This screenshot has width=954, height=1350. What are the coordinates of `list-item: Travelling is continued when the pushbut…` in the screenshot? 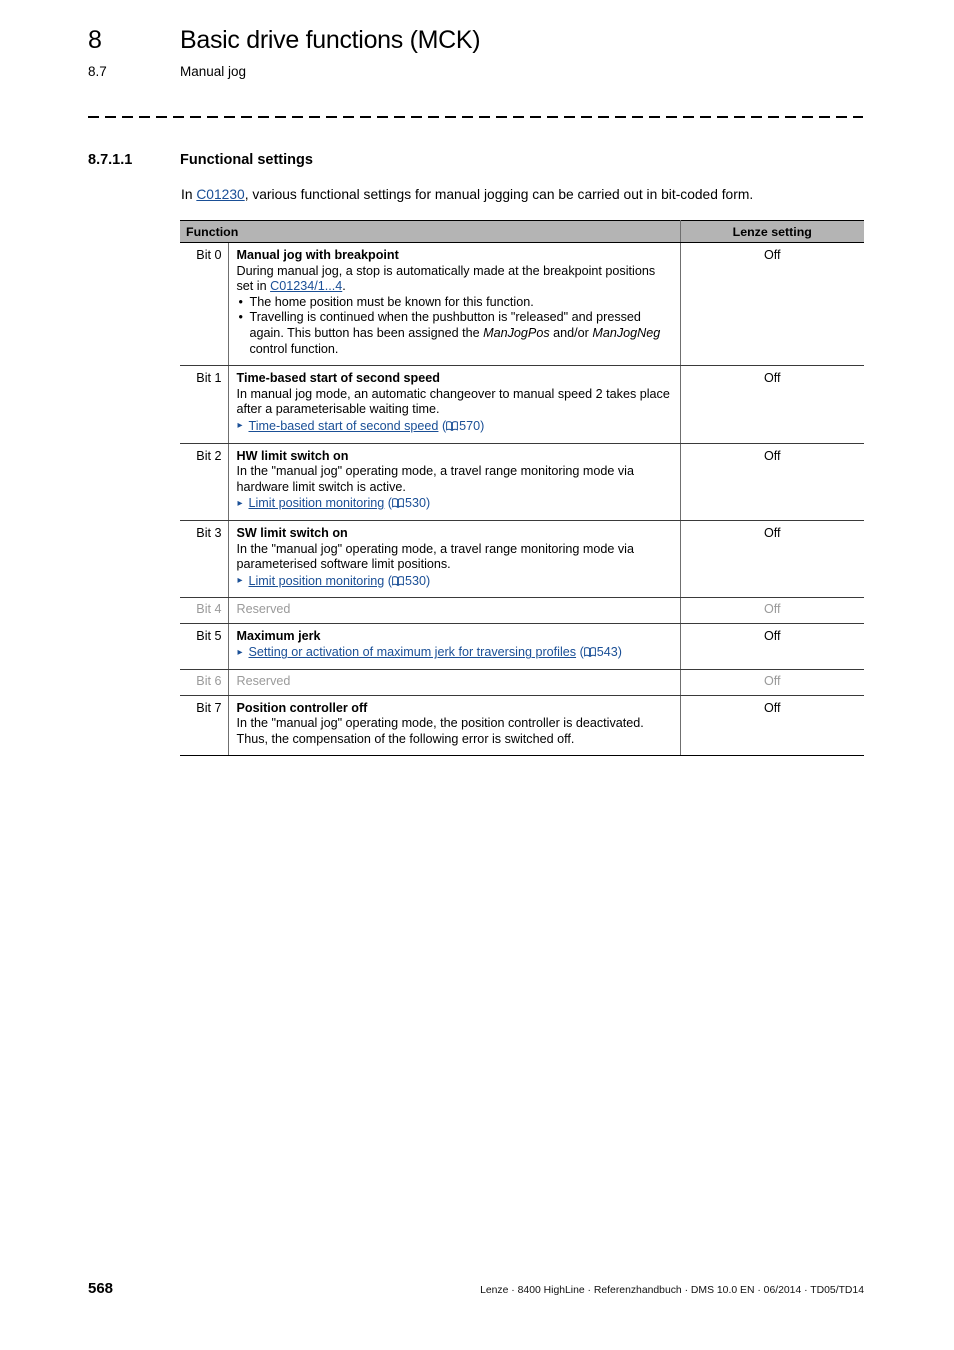 It's located at (454, 333).